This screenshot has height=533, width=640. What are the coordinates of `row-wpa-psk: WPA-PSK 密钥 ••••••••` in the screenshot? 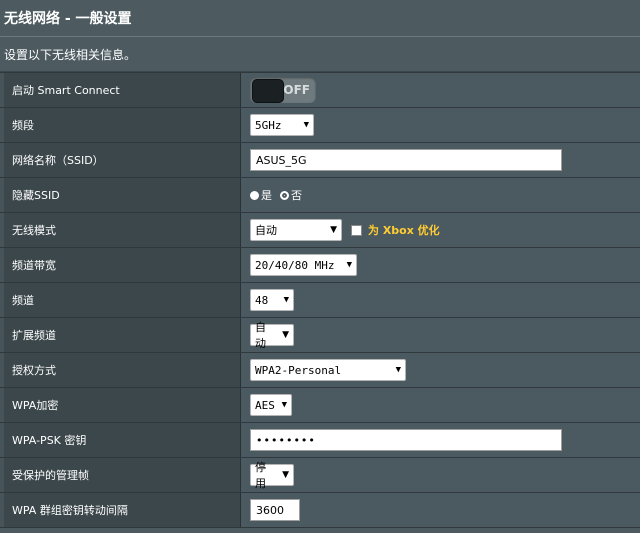 It's located at (320, 440).